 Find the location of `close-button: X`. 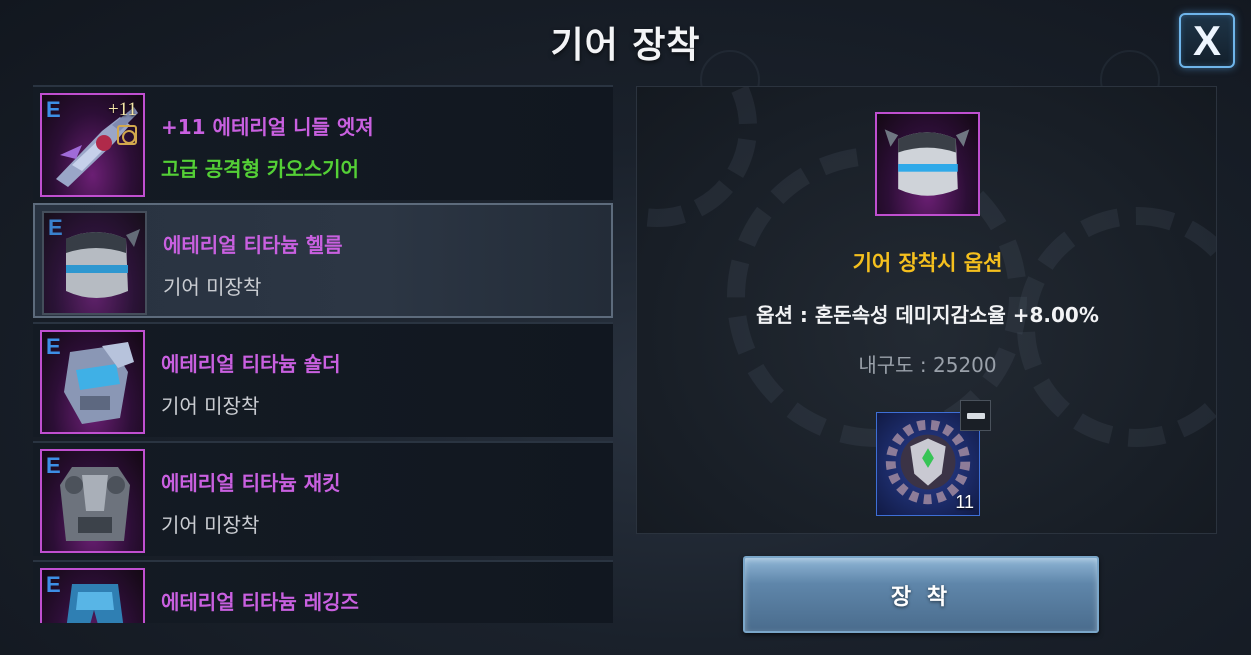

close-button: X is located at coordinates (1207, 40).